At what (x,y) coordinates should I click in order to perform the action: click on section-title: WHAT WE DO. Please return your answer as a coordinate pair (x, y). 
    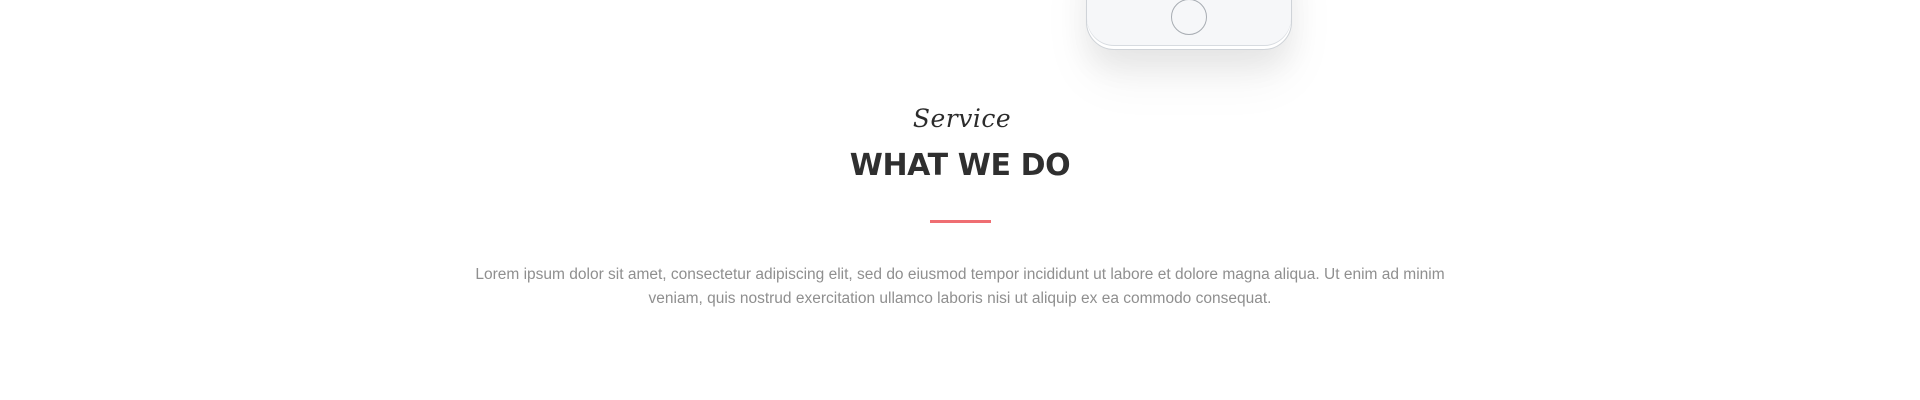
    Looking at the image, I should click on (960, 165).